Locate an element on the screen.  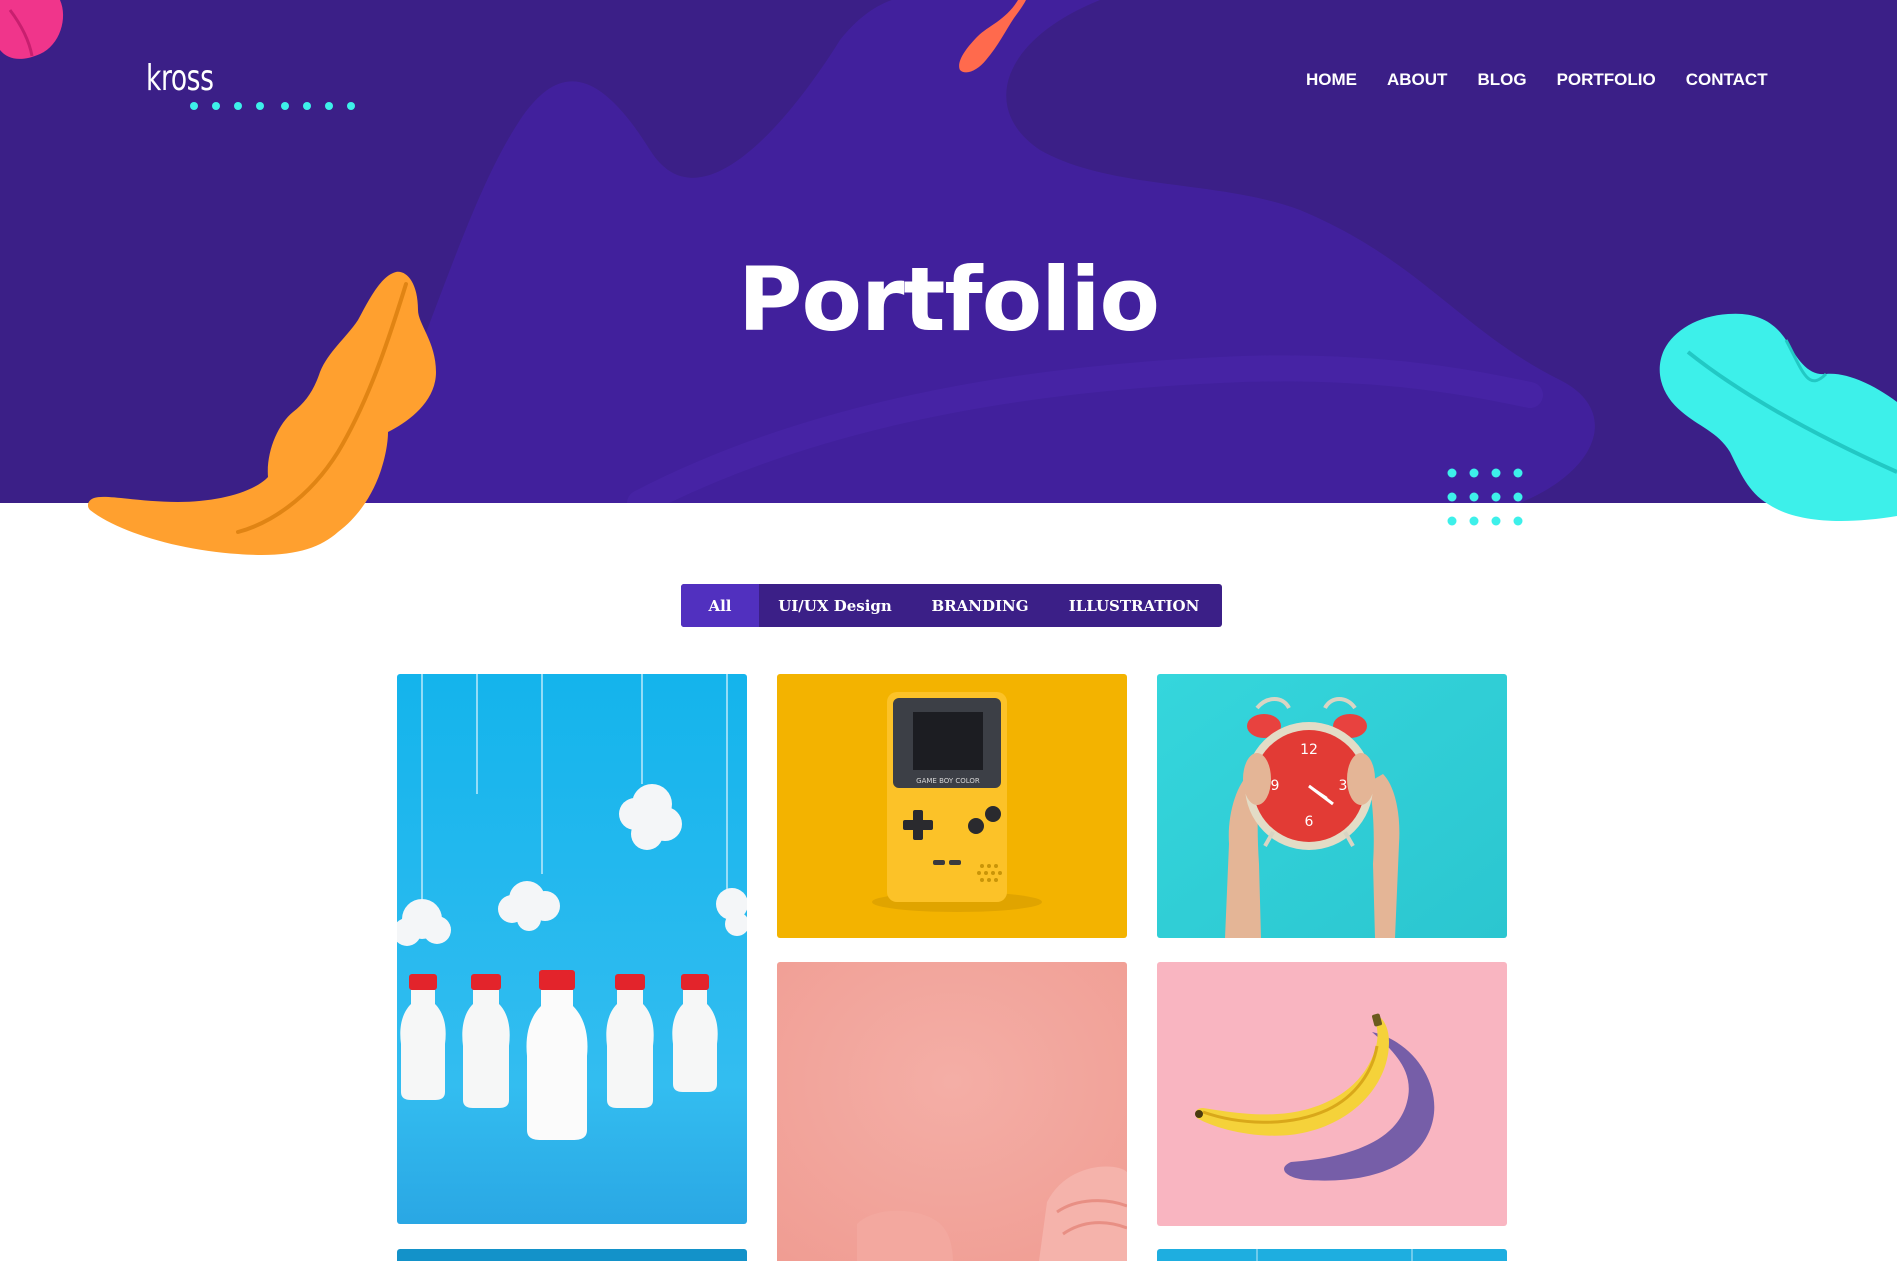
banana-image is located at coordinates (1332, 1094).